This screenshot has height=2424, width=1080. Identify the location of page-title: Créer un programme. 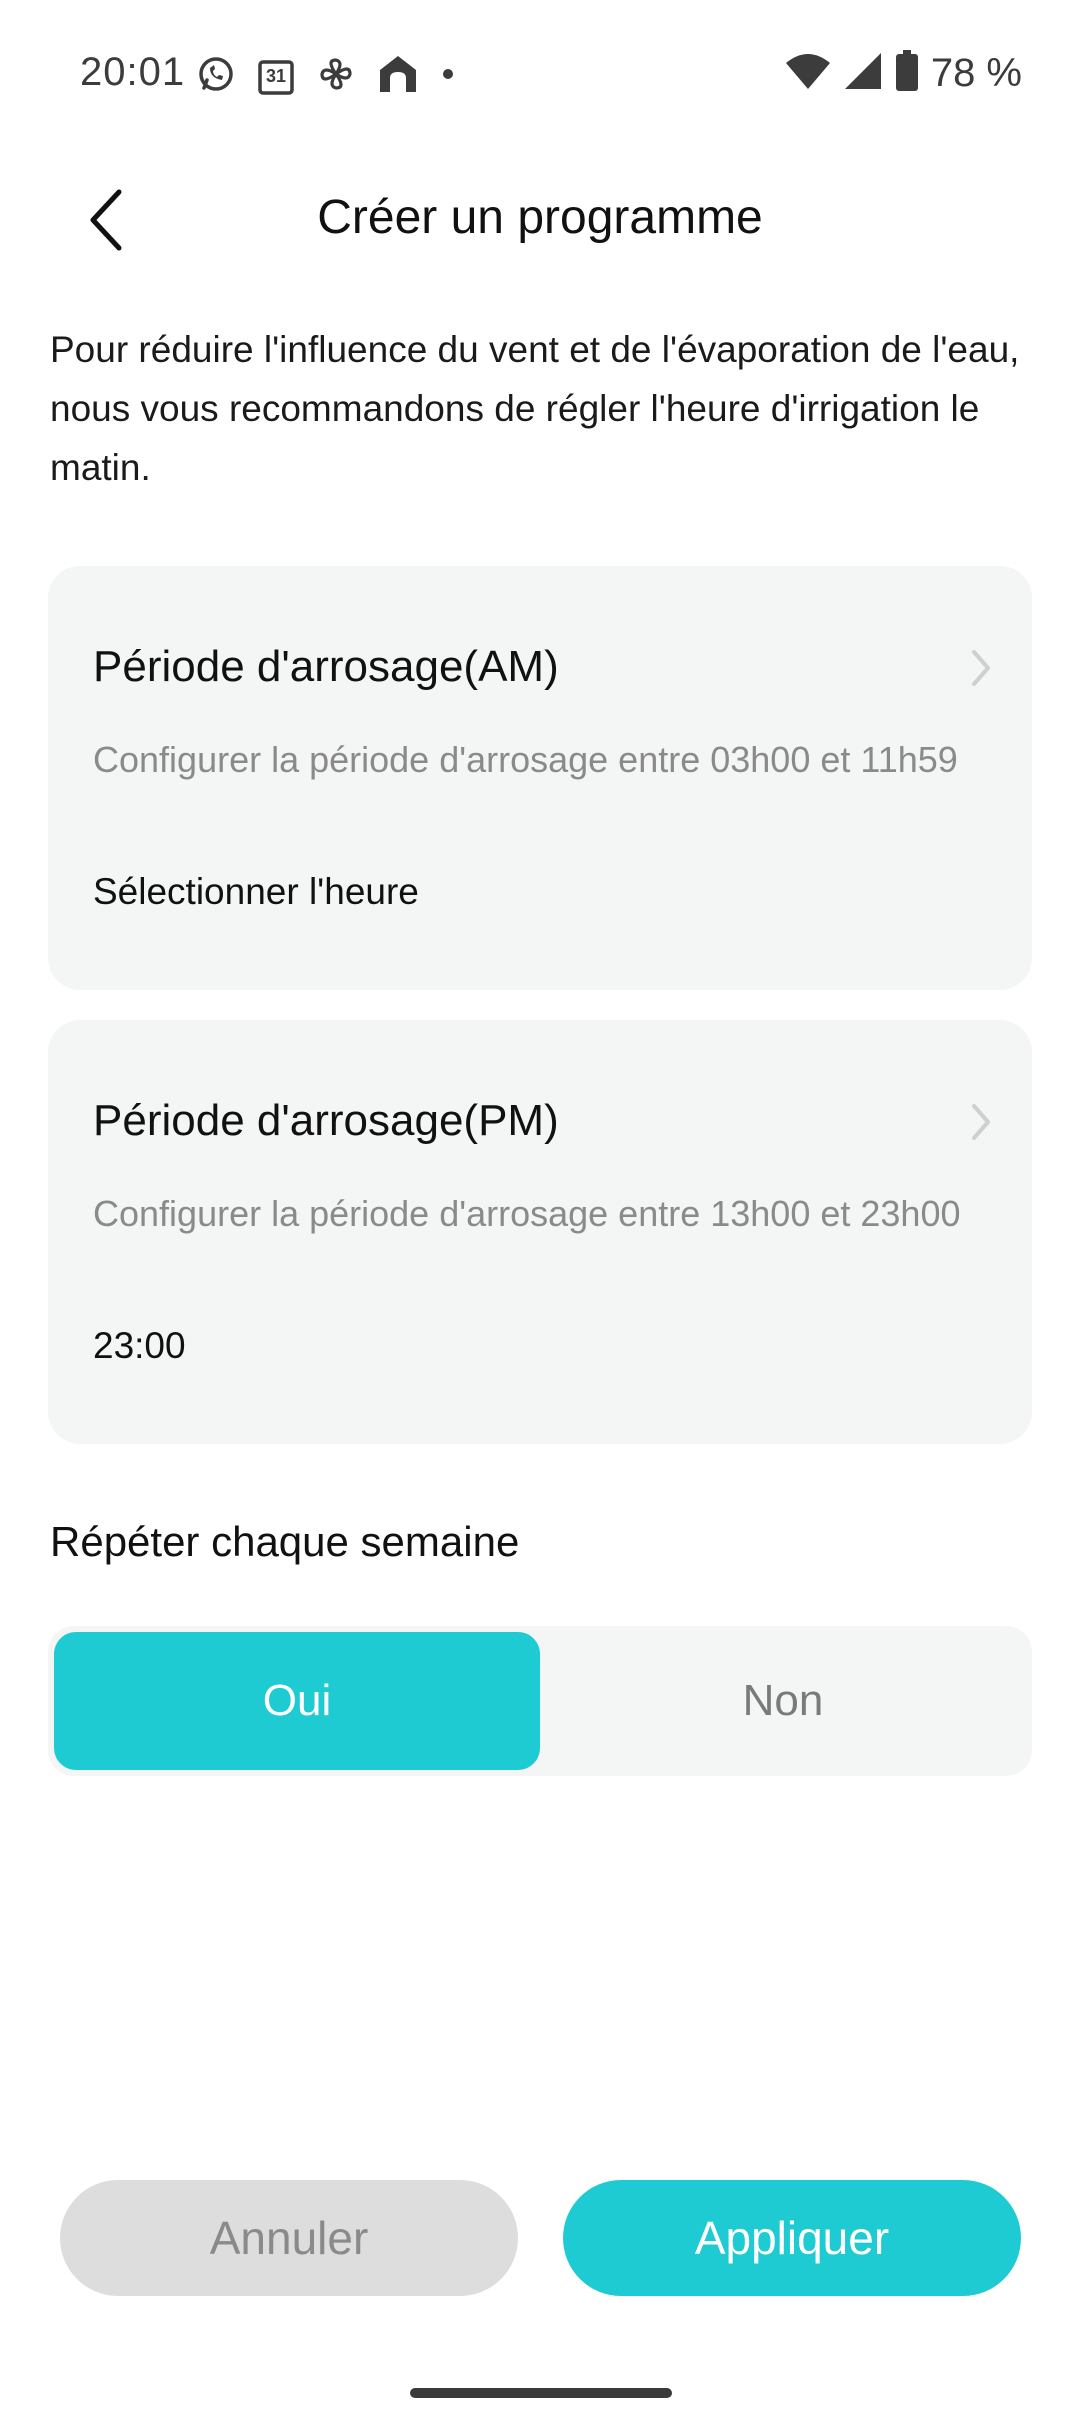
(540, 217).